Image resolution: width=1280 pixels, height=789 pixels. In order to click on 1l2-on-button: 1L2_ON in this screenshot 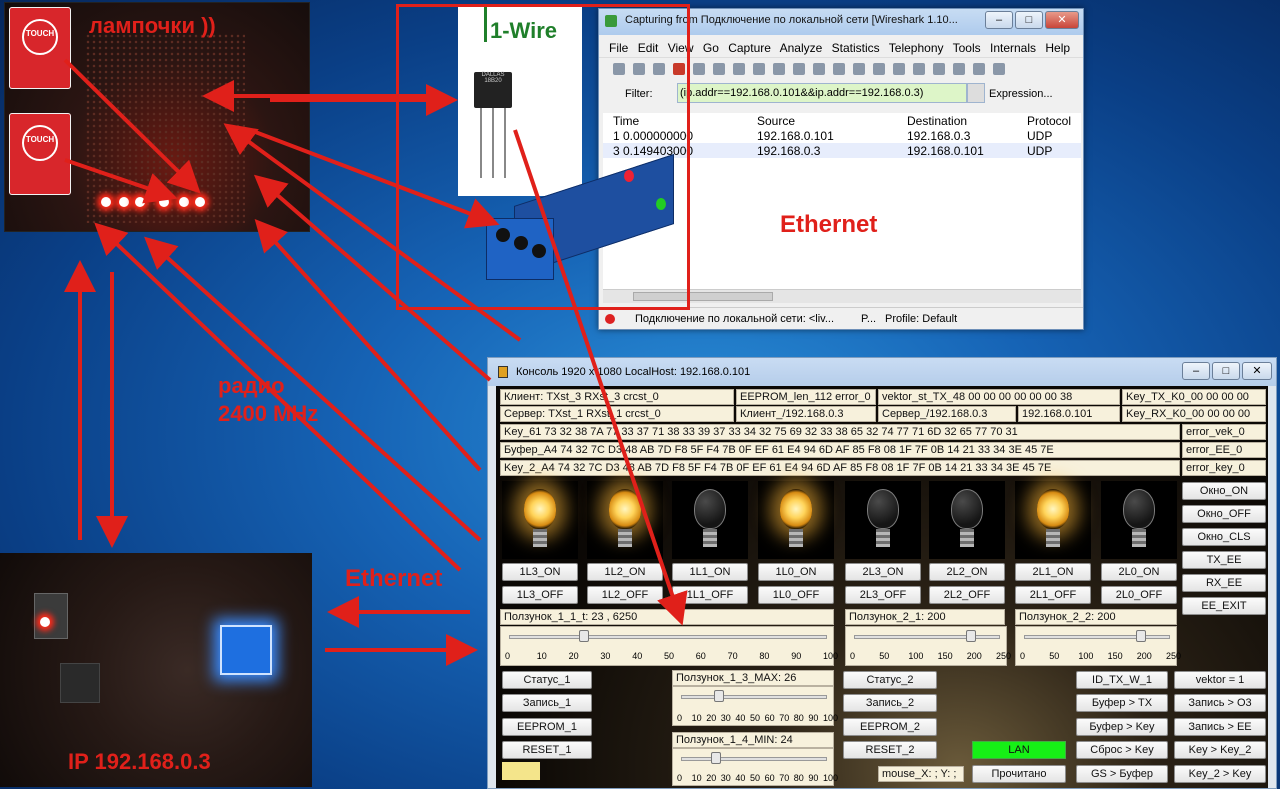, I will do `click(625, 572)`.